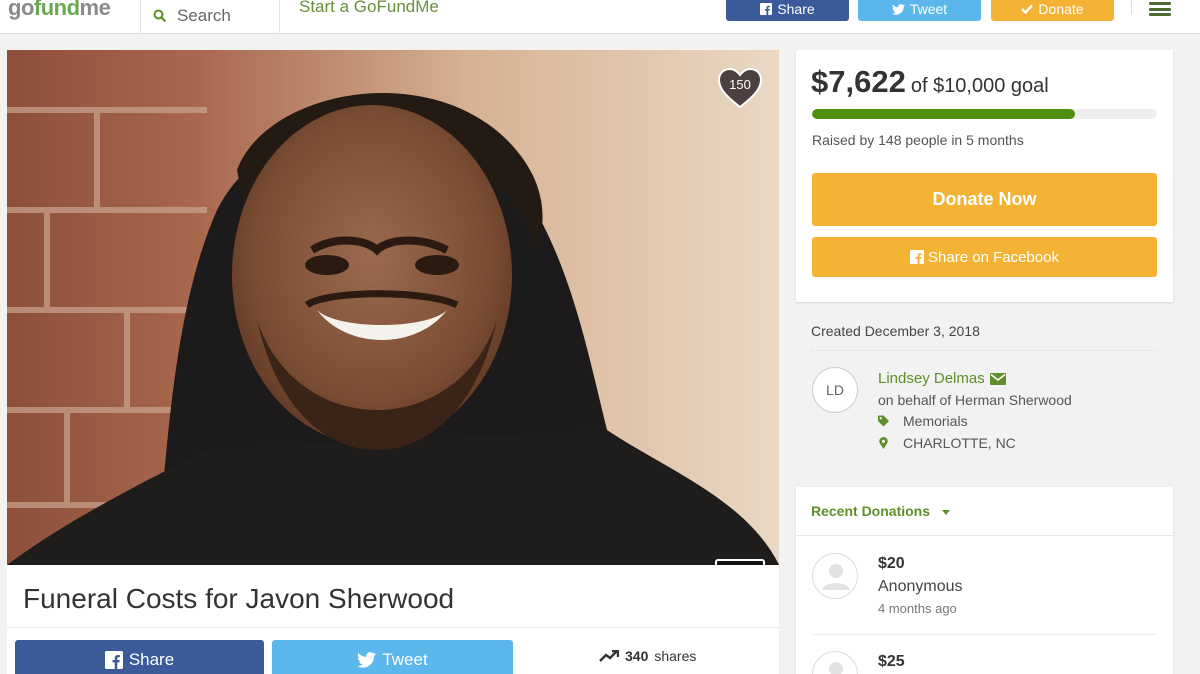 The width and height of the screenshot is (1200, 674). What do you see at coordinates (160, 16) in the screenshot?
I see `search-icon` at bounding box center [160, 16].